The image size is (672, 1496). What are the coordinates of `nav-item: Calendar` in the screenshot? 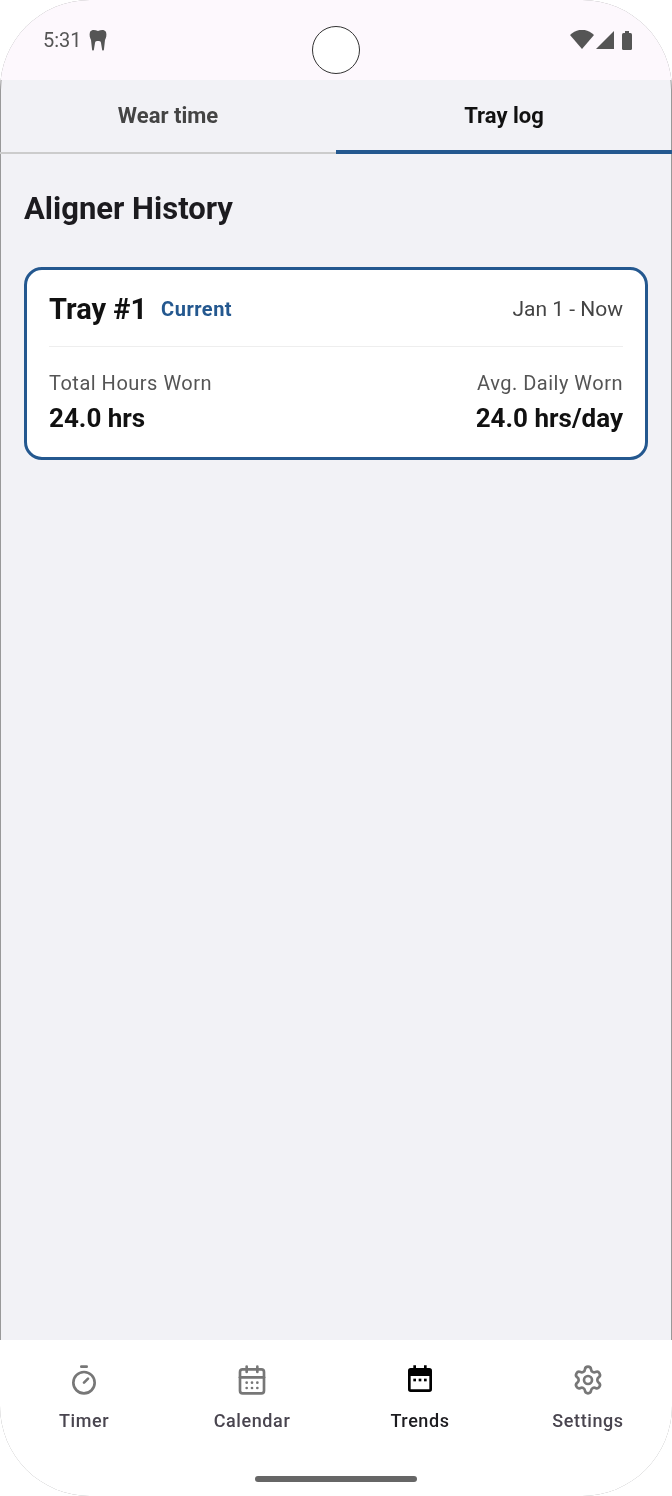 It's located at (252, 1397).